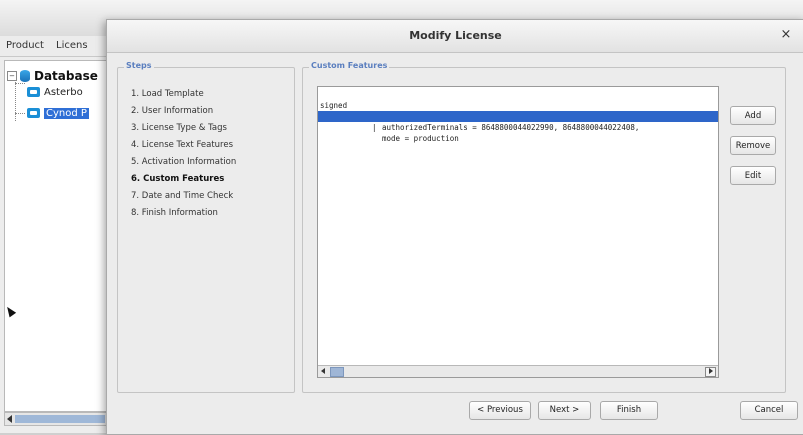 The height and width of the screenshot is (435, 803). What do you see at coordinates (25, 76) in the screenshot?
I see `database-icon` at bounding box center [25, 76].